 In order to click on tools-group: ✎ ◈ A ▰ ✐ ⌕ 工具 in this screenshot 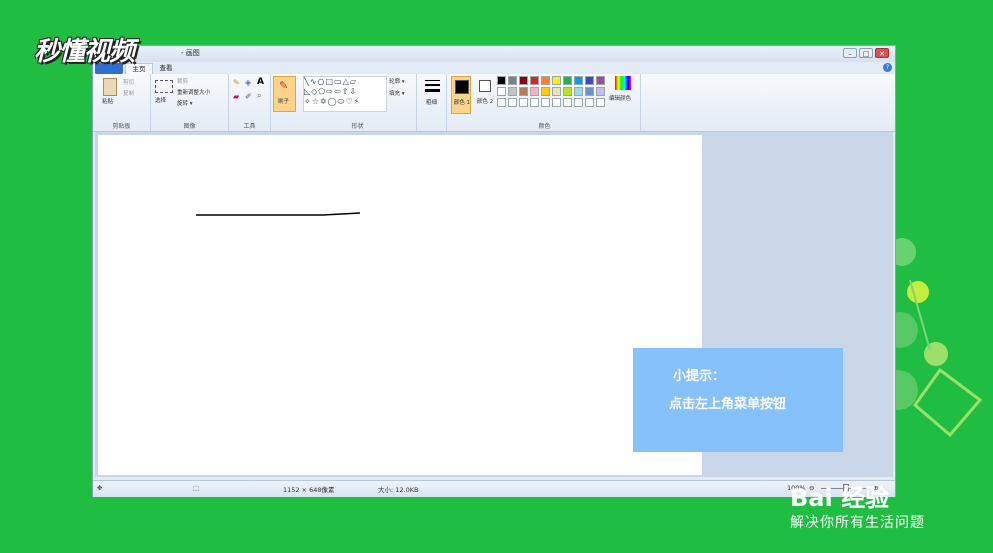, I will do `click(250, 102)`.